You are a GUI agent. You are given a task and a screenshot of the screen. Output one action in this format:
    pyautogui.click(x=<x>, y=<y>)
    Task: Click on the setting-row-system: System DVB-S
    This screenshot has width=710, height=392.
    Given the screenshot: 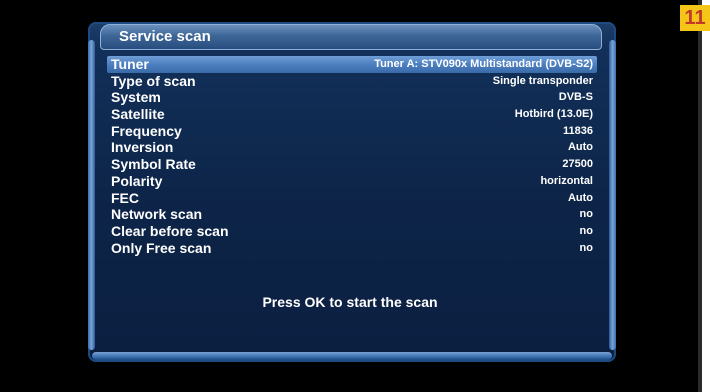 What is the action you would take?
    pyautogui.click(x=352, y=97)
    